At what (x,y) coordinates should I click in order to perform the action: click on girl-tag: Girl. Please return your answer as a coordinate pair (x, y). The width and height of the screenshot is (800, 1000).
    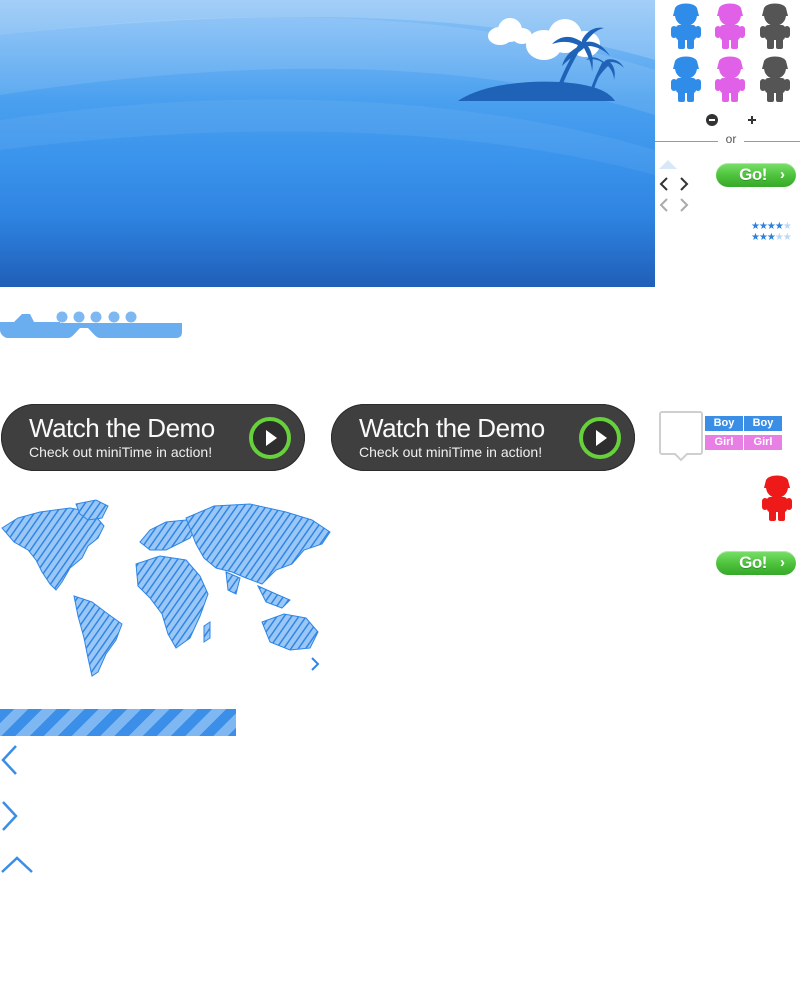
    Looking at the image, I should click on (724, 442).